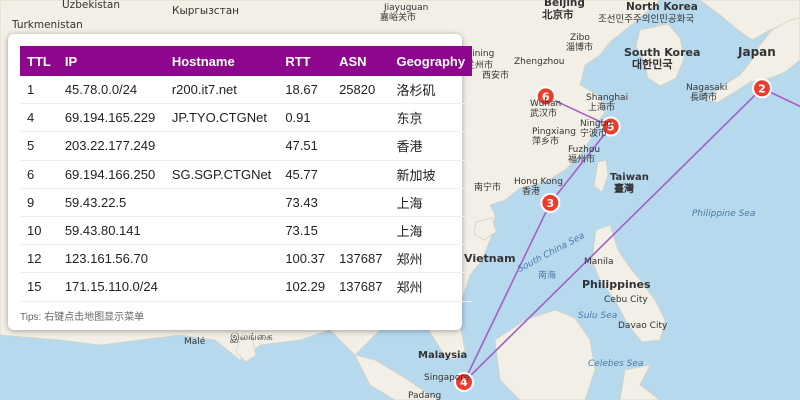 This screenshot has width=800, height=400. Describe the element at coordinates (205, 11) in the screenshot. I see `map-label-kyrgyzstan: Кыргызстан` at that location.